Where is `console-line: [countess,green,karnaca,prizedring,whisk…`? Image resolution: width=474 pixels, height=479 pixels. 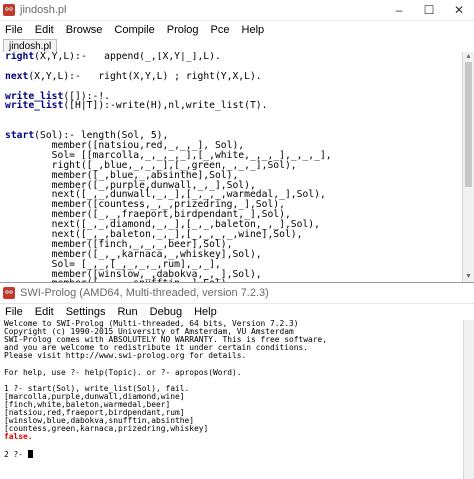
console-line: [countess,green,karnaca,prizedring,whisk… is located at coordinates (106, 429).